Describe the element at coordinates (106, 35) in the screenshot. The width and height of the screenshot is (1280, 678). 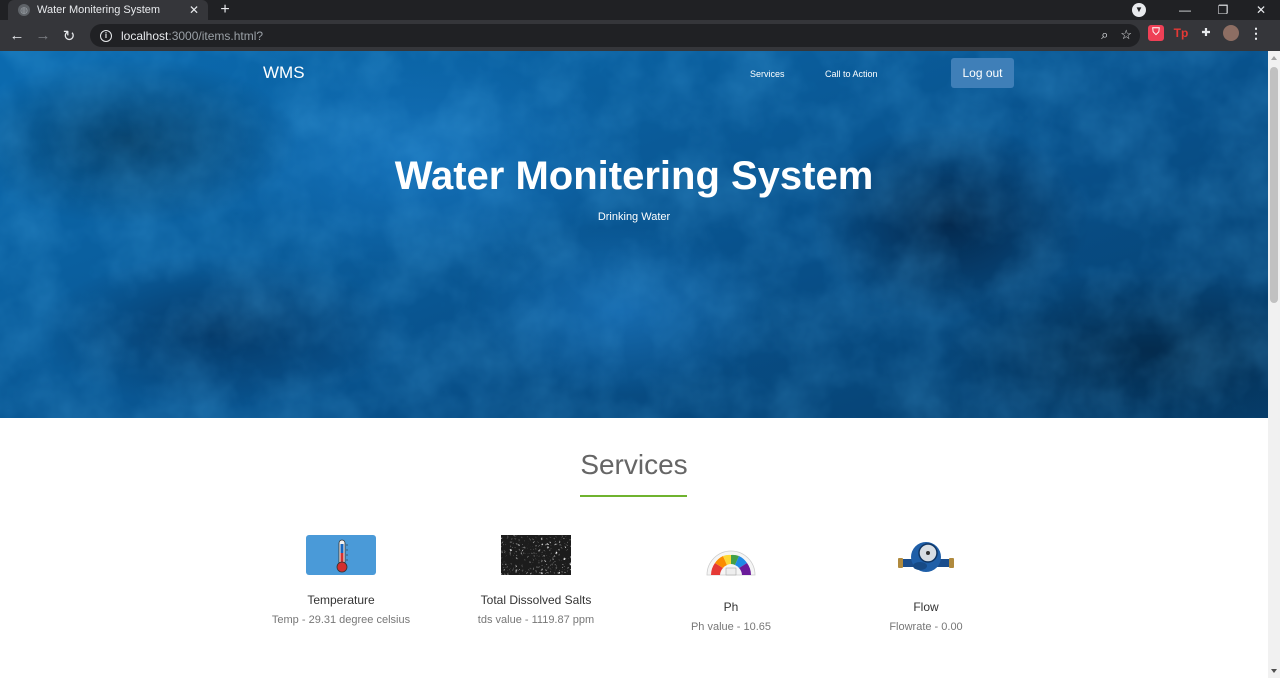
I see `info-icon: i` at that location.